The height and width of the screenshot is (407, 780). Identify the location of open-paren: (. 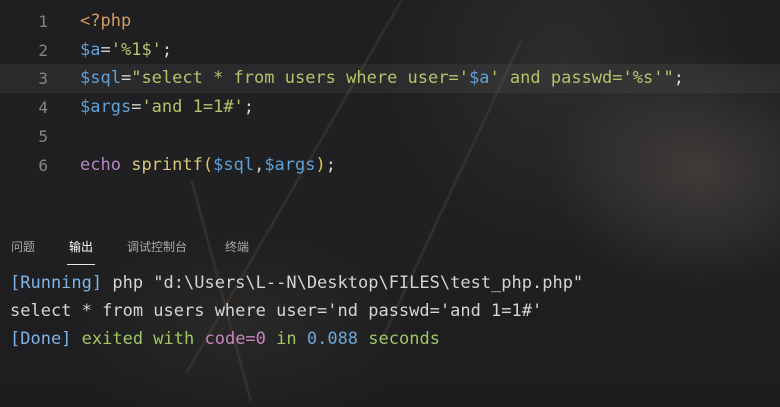
(208, 165).